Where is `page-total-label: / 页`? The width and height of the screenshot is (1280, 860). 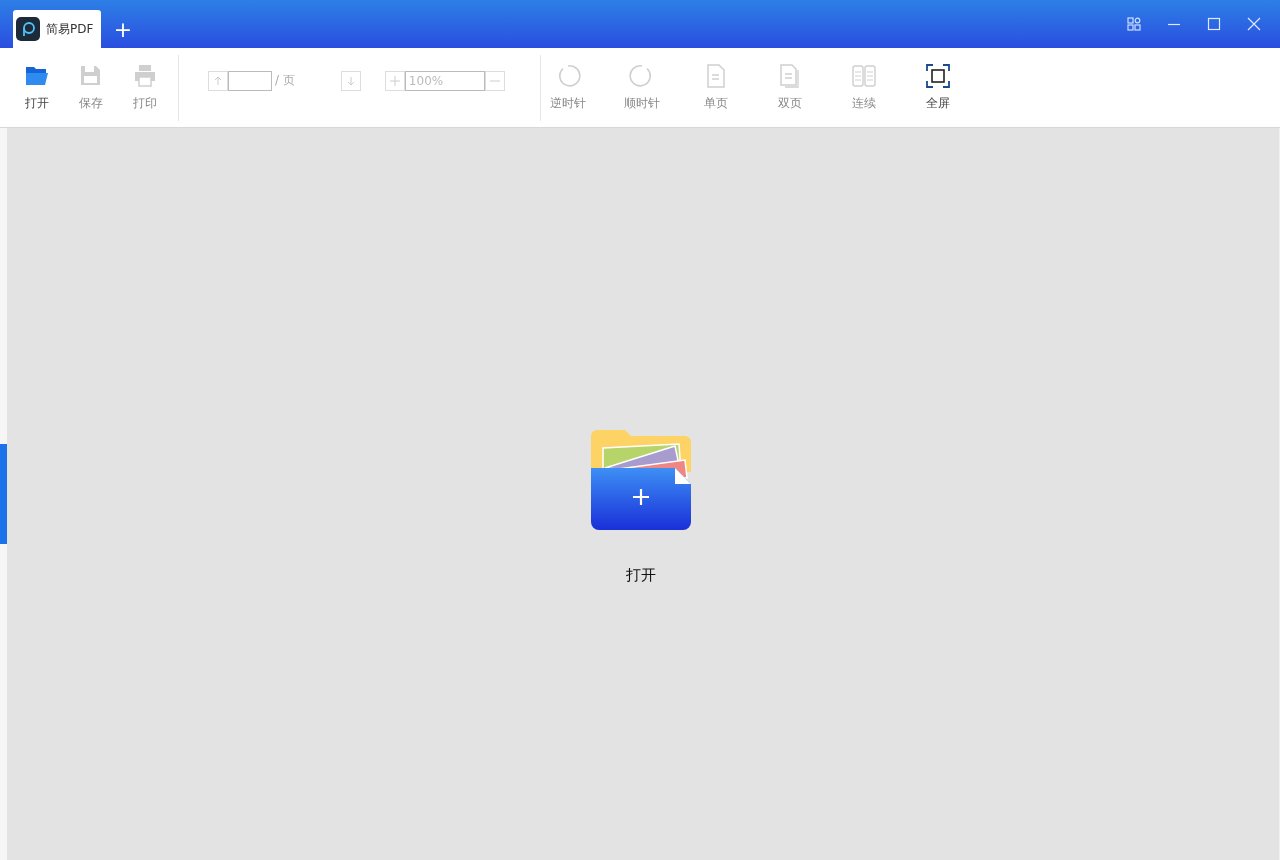
page-total-label: / 页 is located at coordinates (285, 80).